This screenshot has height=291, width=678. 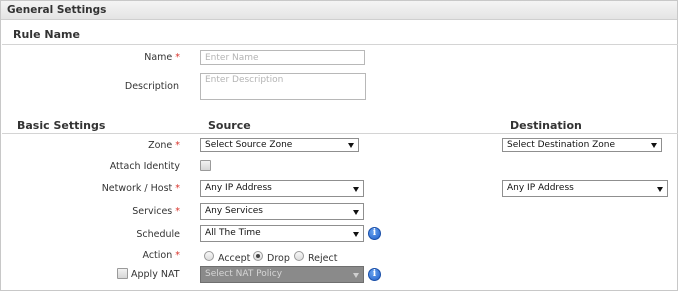 I want to click on nat-policy-select: Select NAT Policy, so click(x=282, y=274).